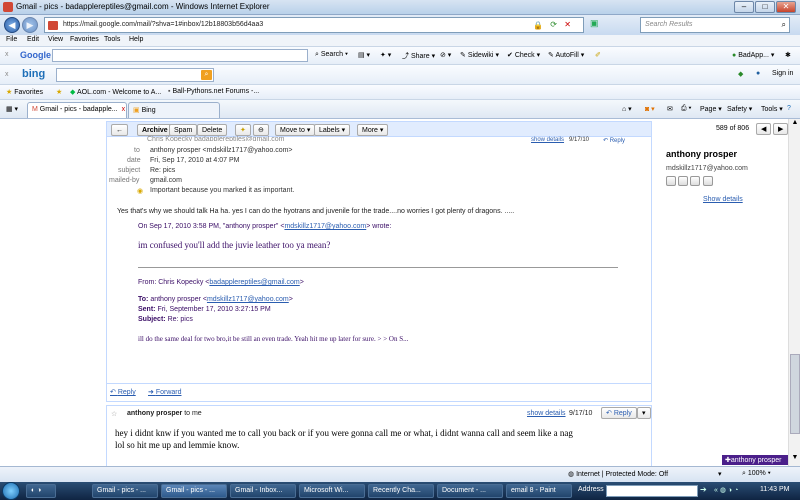  Describe the element at coordinates (772, 109) in the screenshot. I see `tools-menu: Tools ▾` at that location.